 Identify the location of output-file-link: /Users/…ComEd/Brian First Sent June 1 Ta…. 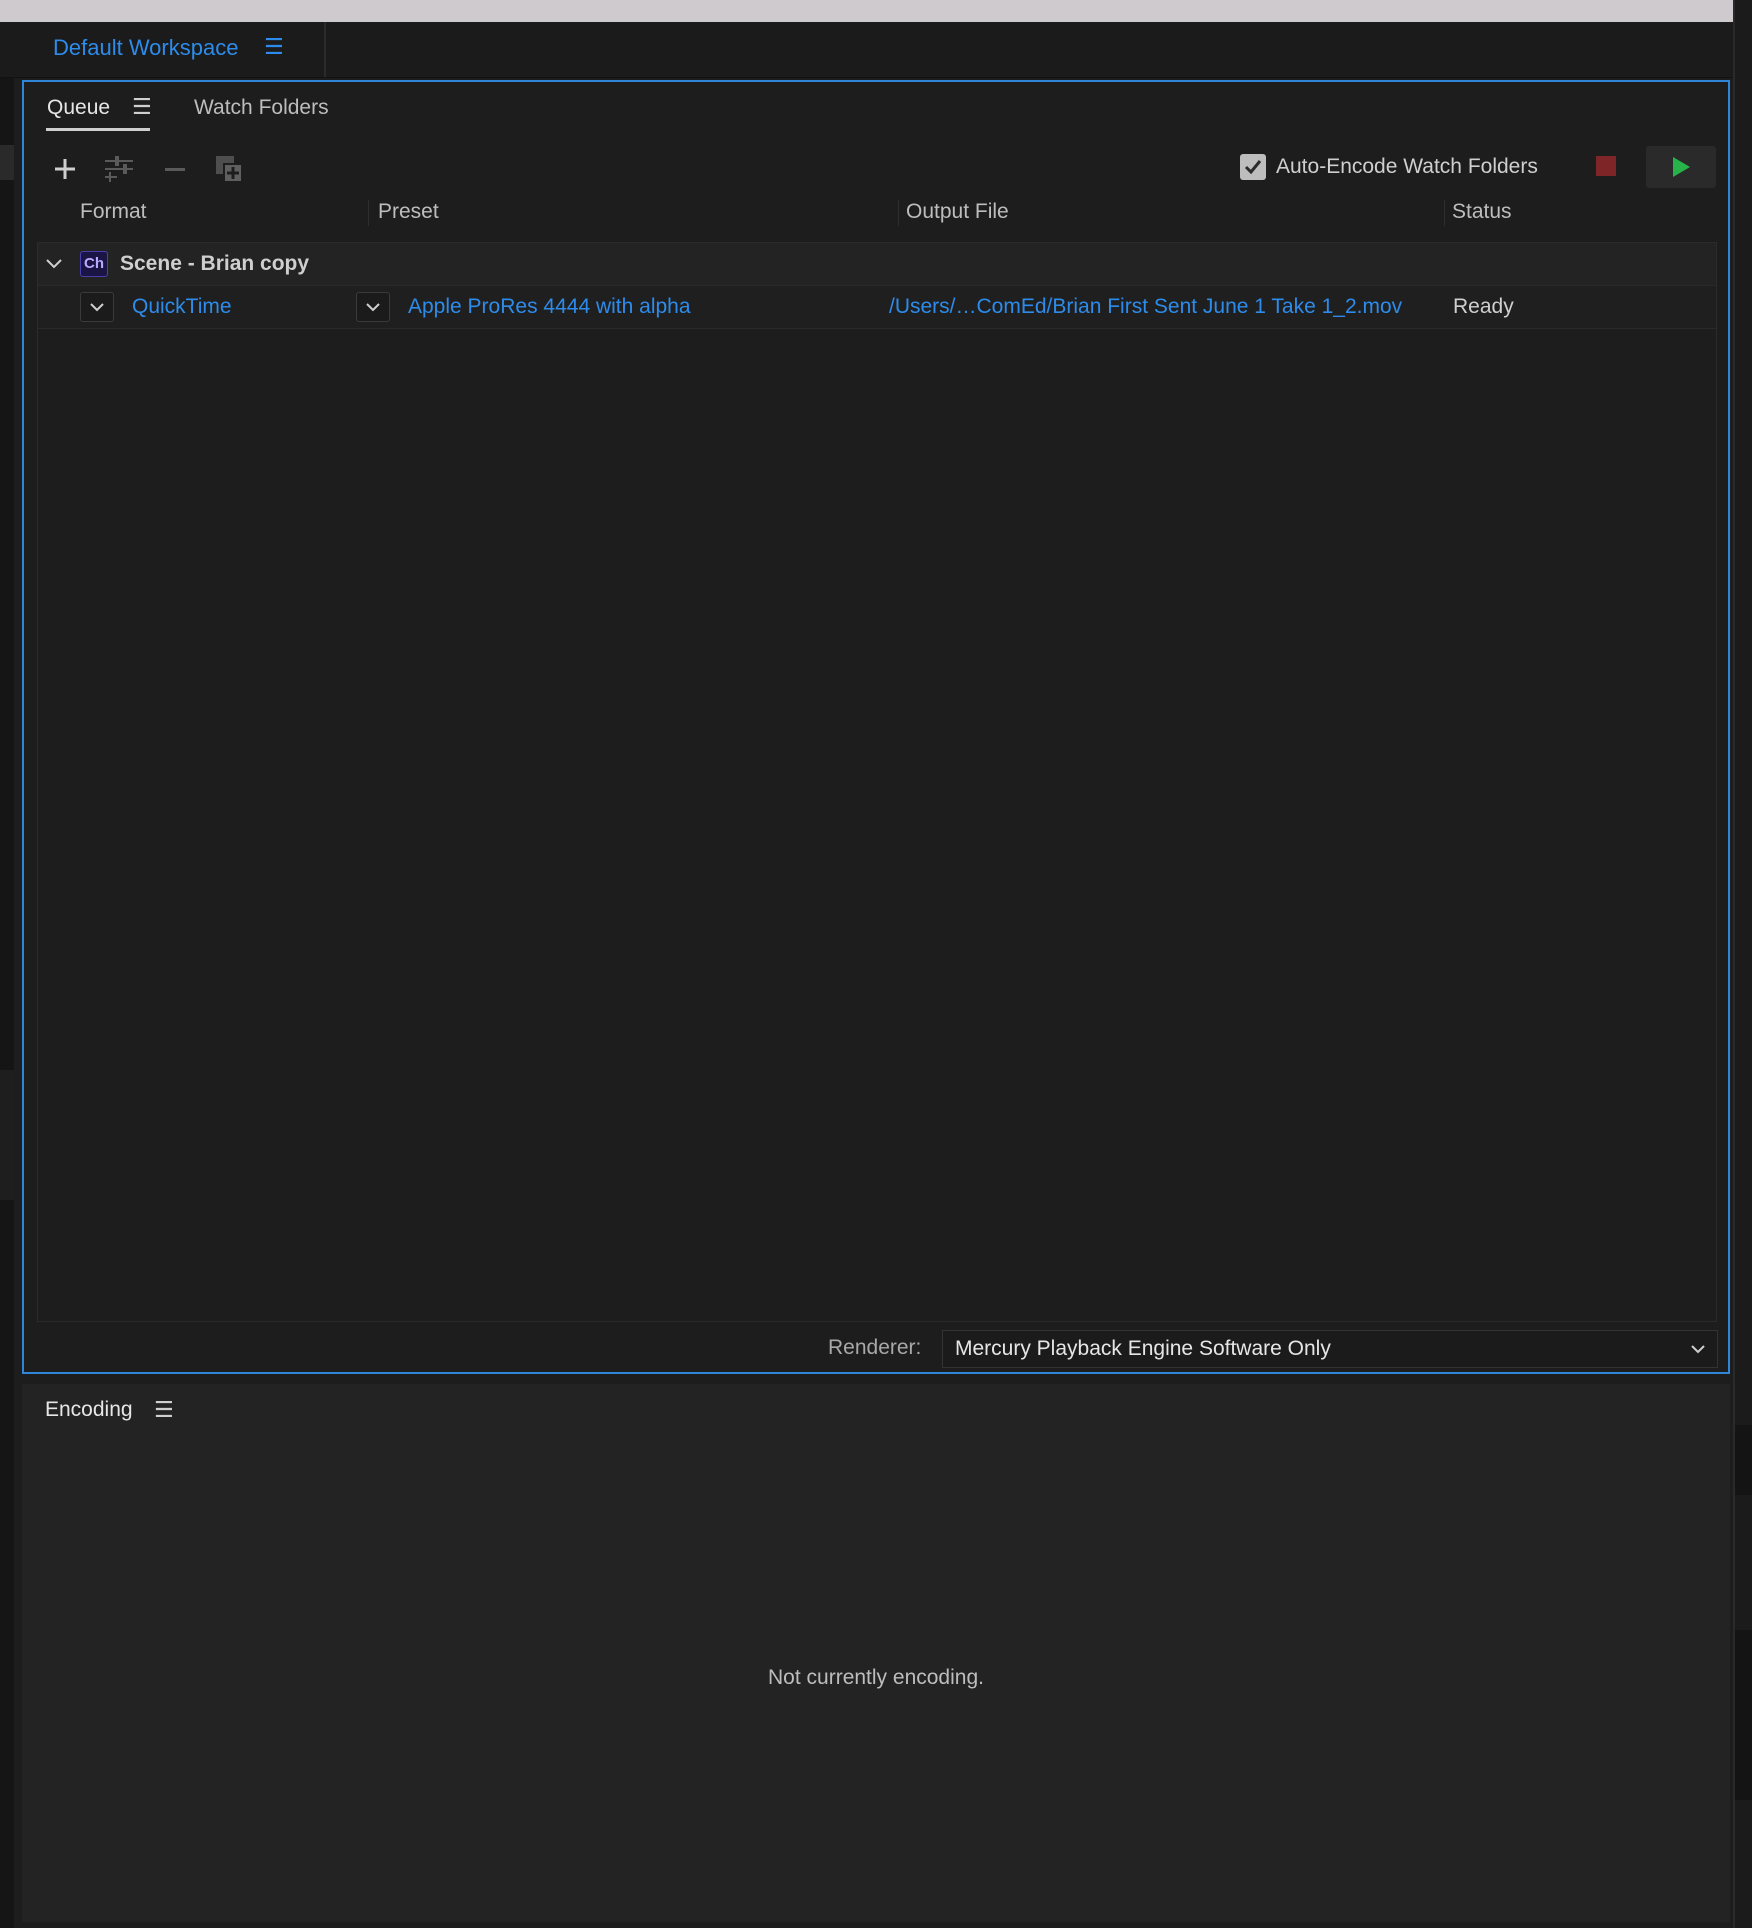
(1145, 307).